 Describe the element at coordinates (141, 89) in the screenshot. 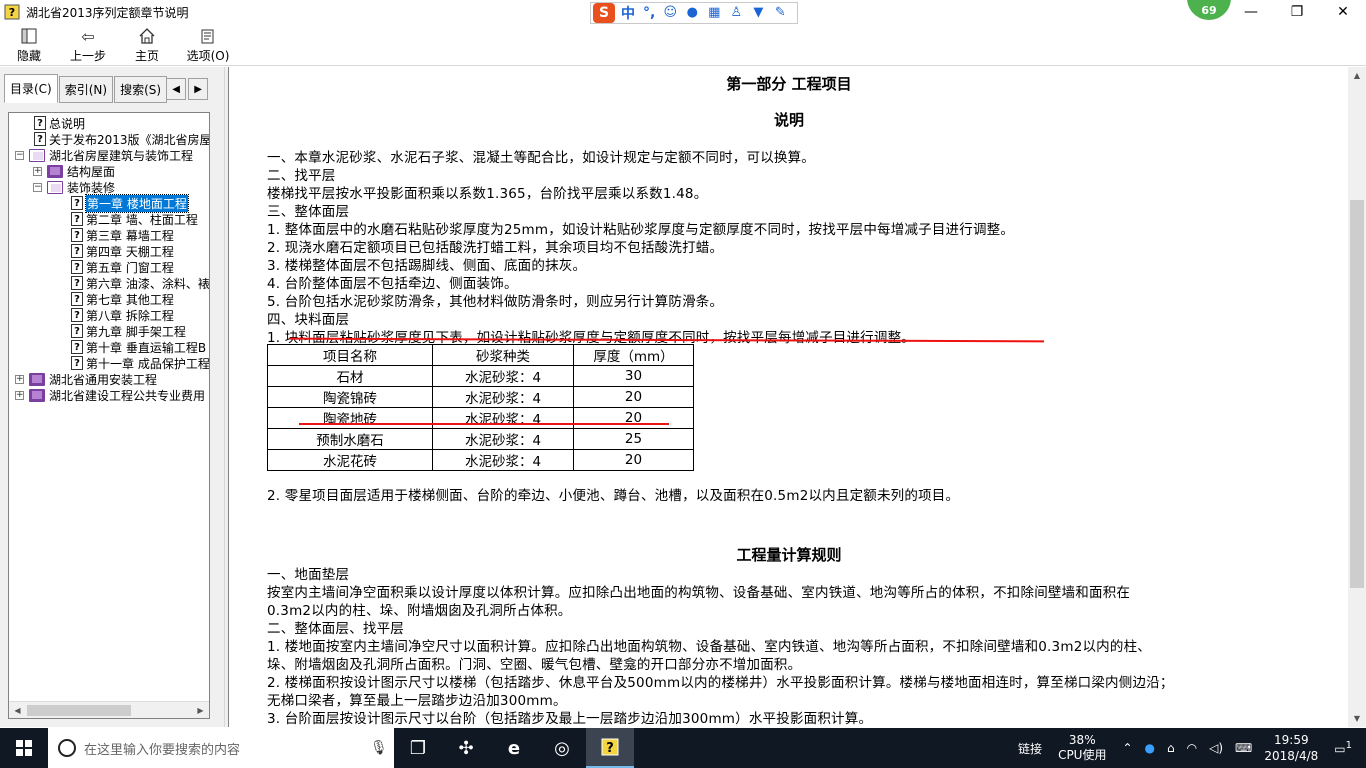

I see `tab-search: 搜索(S)` at that location.